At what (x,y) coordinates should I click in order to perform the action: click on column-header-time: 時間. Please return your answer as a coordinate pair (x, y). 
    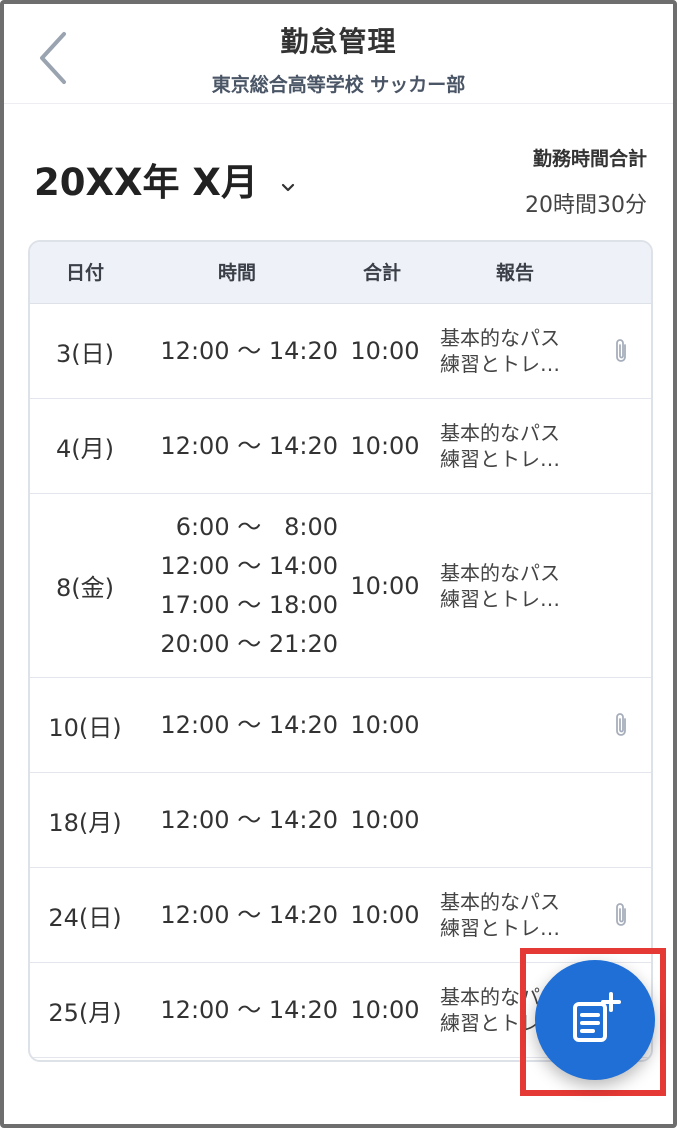
    Looking at the image, I should click on (236, 273).